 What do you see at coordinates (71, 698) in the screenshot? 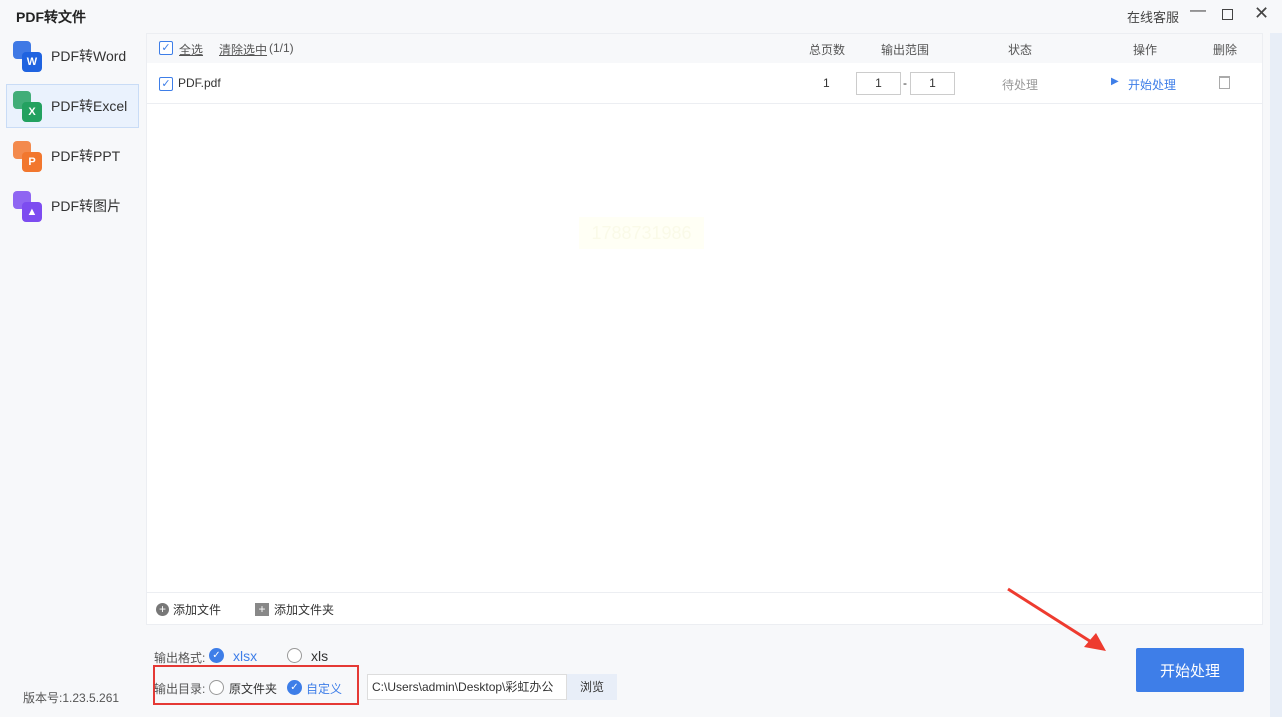
I see `version-text: 版本号:1.23.5.261` at bounding box center [71, 698].